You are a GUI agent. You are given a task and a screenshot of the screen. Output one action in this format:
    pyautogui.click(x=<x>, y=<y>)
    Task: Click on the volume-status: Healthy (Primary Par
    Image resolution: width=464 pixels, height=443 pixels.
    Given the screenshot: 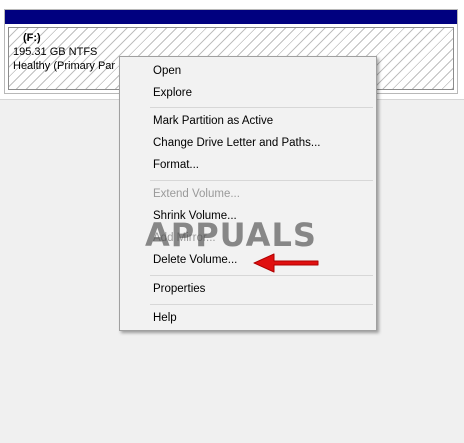 What is the action you would take?
    pyautogui.click(x=64, y=66)
    